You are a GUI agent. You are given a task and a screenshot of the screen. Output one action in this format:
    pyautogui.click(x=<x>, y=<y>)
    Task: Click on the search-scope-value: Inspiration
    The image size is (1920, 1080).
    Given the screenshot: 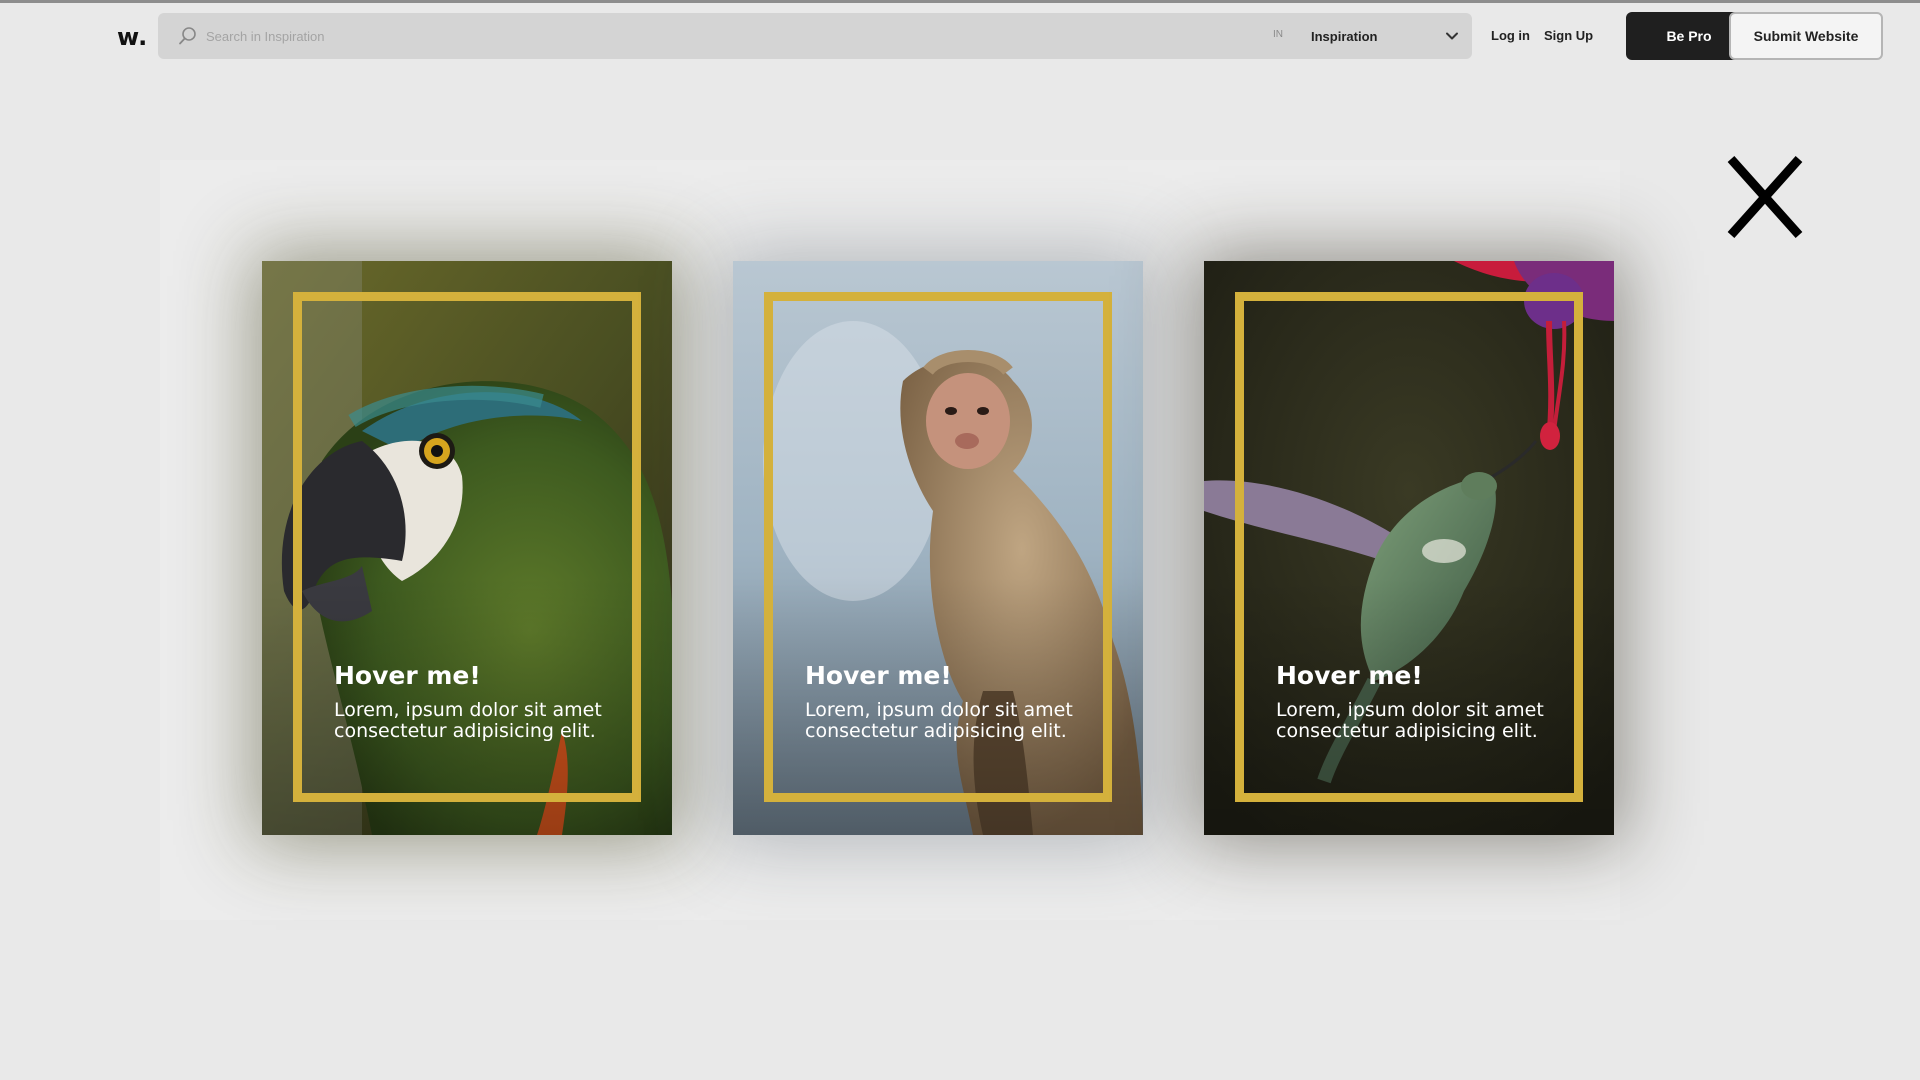 What is the action you would take?
    pyautogui.click(x=1344, y=36)
    